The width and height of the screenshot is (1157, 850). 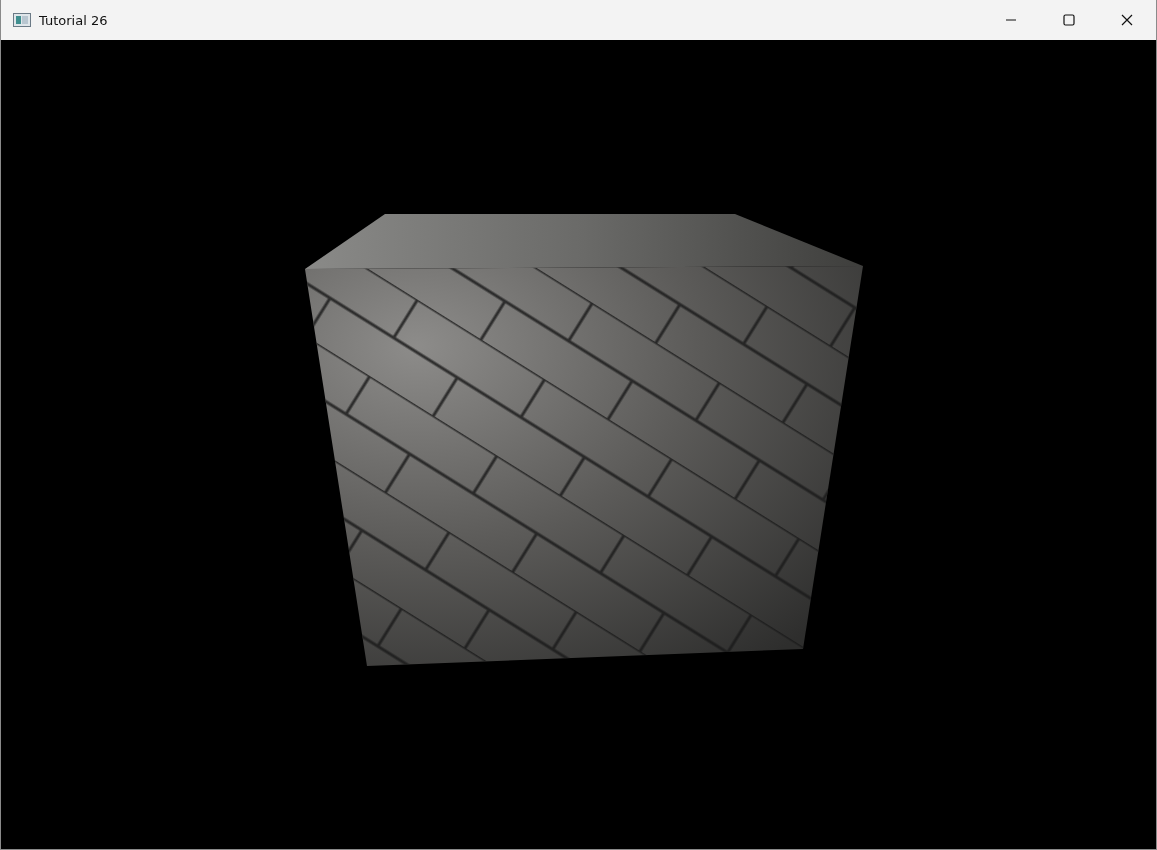 I want to click on app-icon, so click(x=22, y=20).